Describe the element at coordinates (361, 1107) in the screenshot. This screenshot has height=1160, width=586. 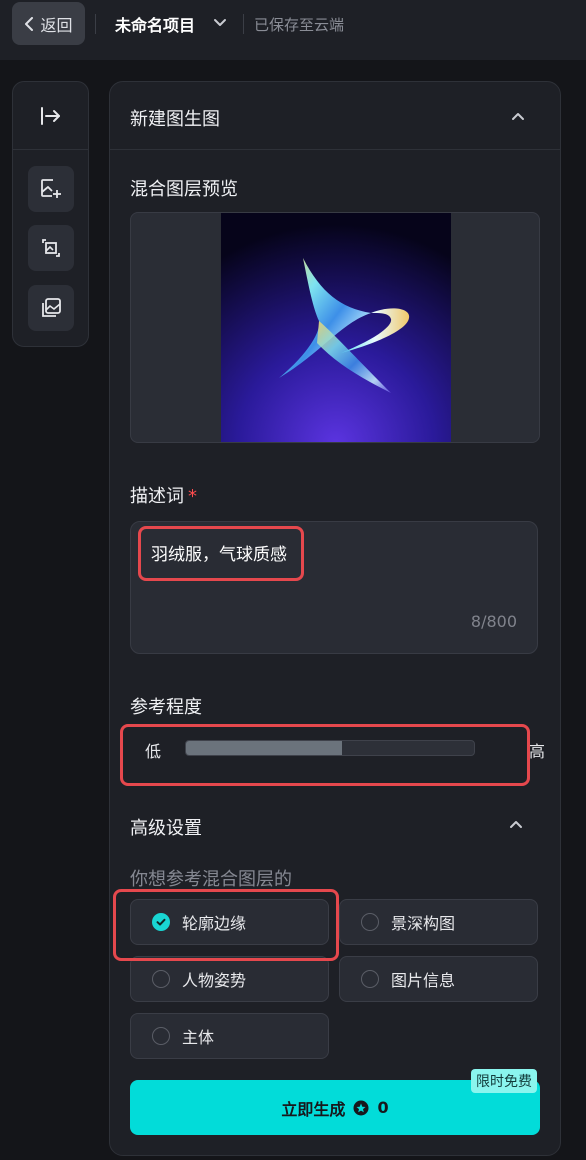
I see `credit-coin-icon` at that location.